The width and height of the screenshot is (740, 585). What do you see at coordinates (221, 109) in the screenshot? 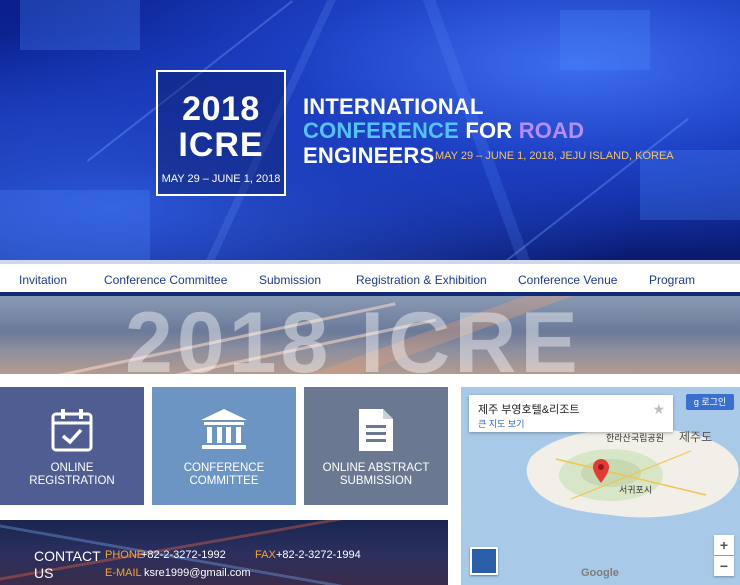
I see `logo-year: 2018` at bounding box center [221, 109].